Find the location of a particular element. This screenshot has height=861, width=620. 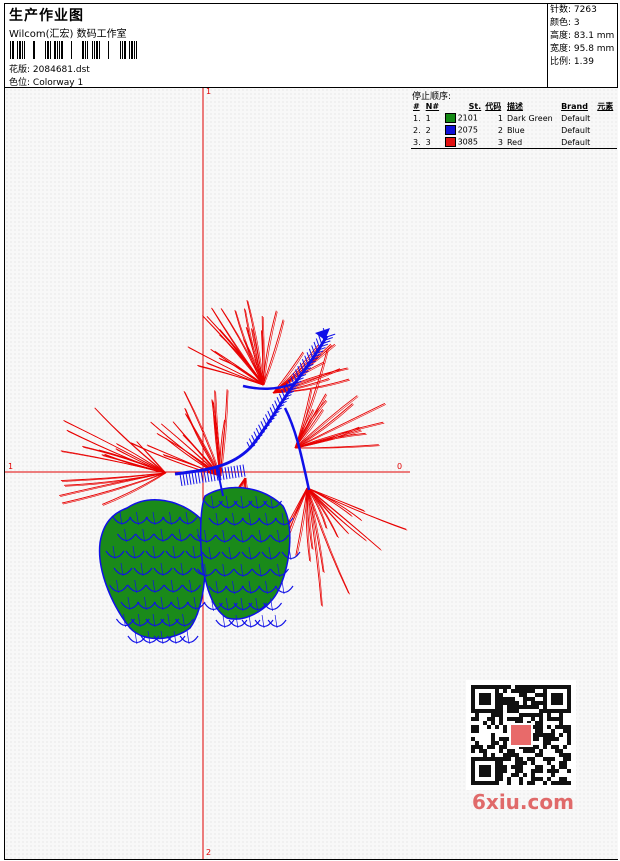

watermark-text: 6xiu.com is located at coordinates (523, 802).